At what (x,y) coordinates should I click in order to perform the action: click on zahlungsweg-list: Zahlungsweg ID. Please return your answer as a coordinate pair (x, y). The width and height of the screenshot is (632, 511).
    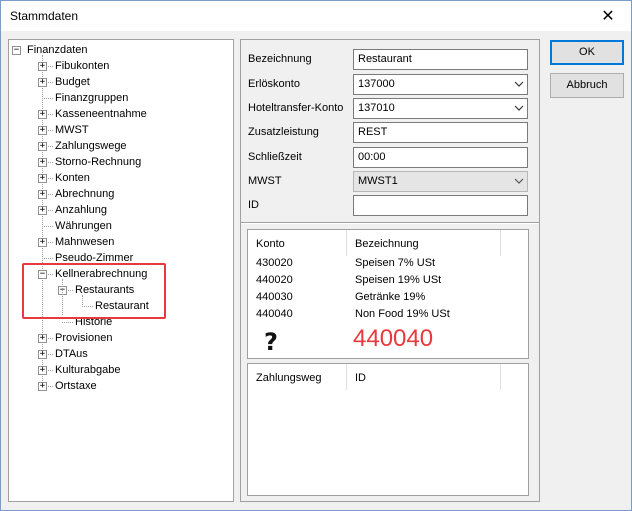
    Looking at the image, I should click on (388, 429).